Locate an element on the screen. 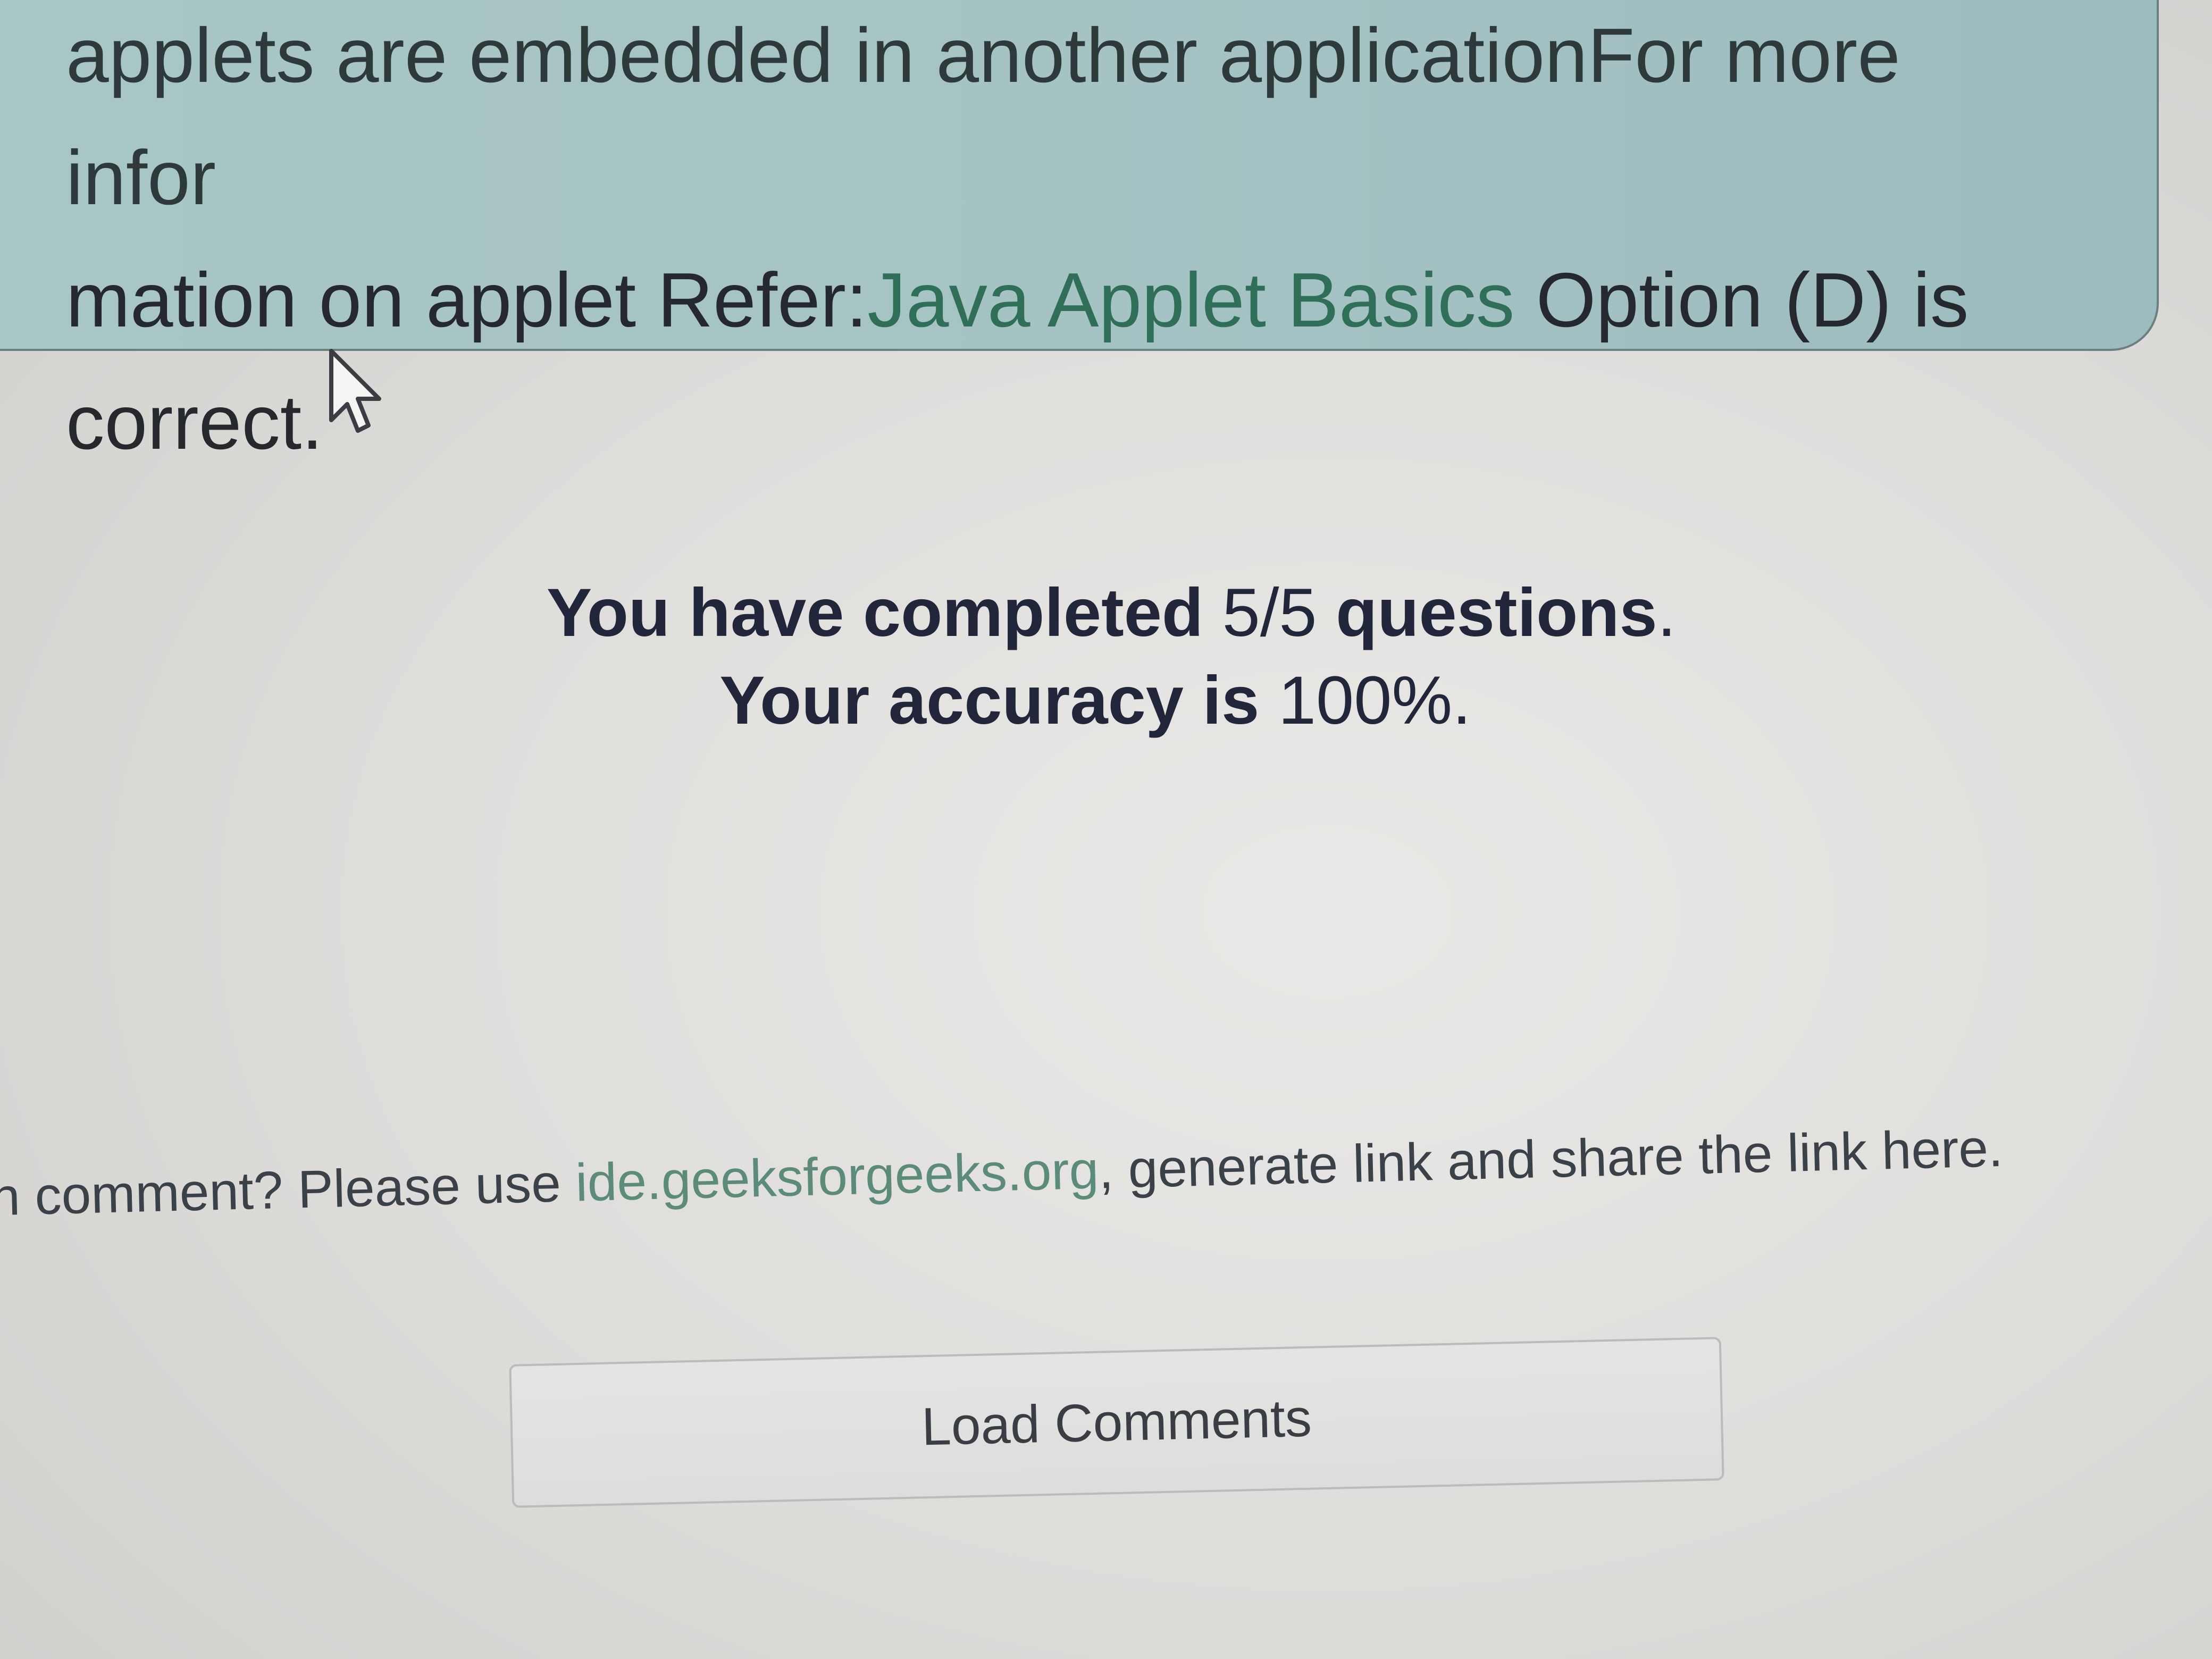  load-comments-button: Load Comments is located at coordinates (1116, 1422).